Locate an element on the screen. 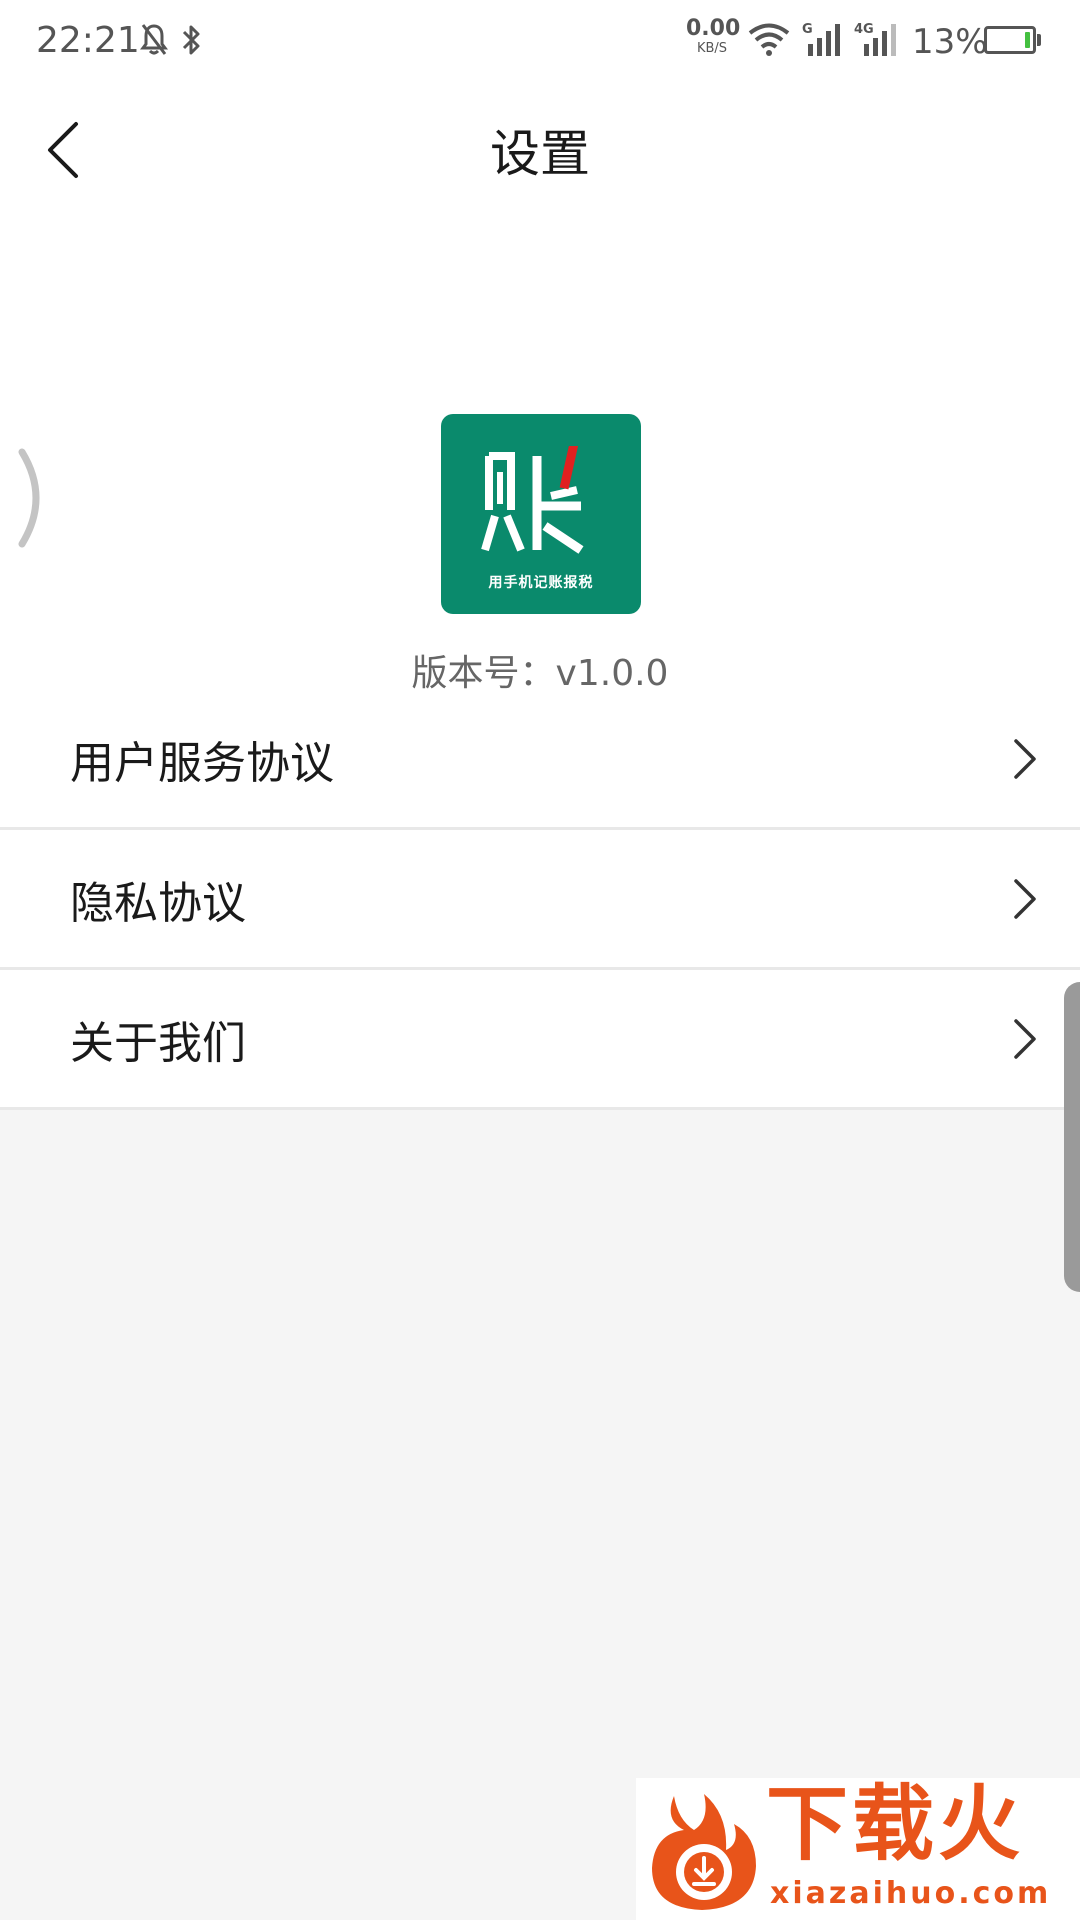 The height and width of the screenshot is (1920, 1080). app-logo: 用手机记账报税 is located at coordinates (541, 514).